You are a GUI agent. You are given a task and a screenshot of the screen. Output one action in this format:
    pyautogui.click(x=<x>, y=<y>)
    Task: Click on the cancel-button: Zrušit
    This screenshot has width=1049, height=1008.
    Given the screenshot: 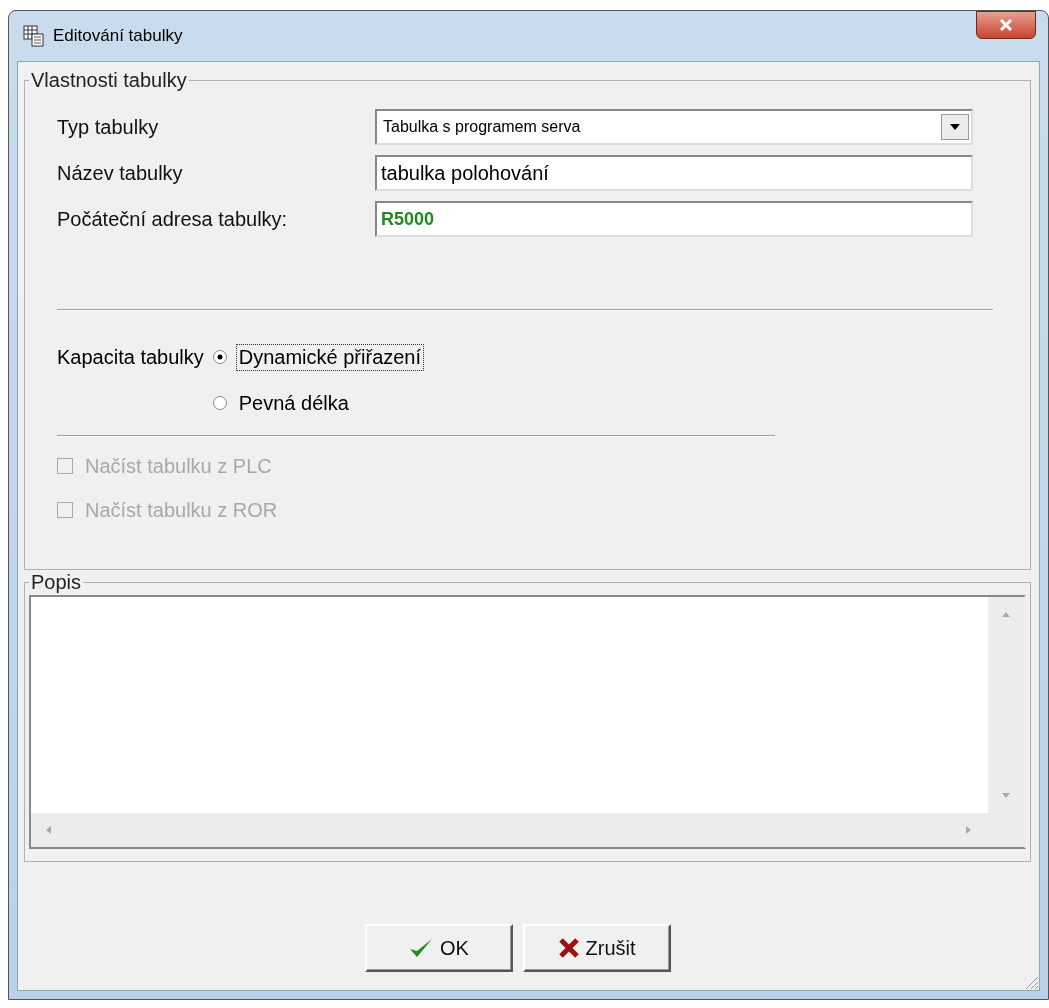 What is the action you would take?
    pyautogui.click(x=596, y=948)
    